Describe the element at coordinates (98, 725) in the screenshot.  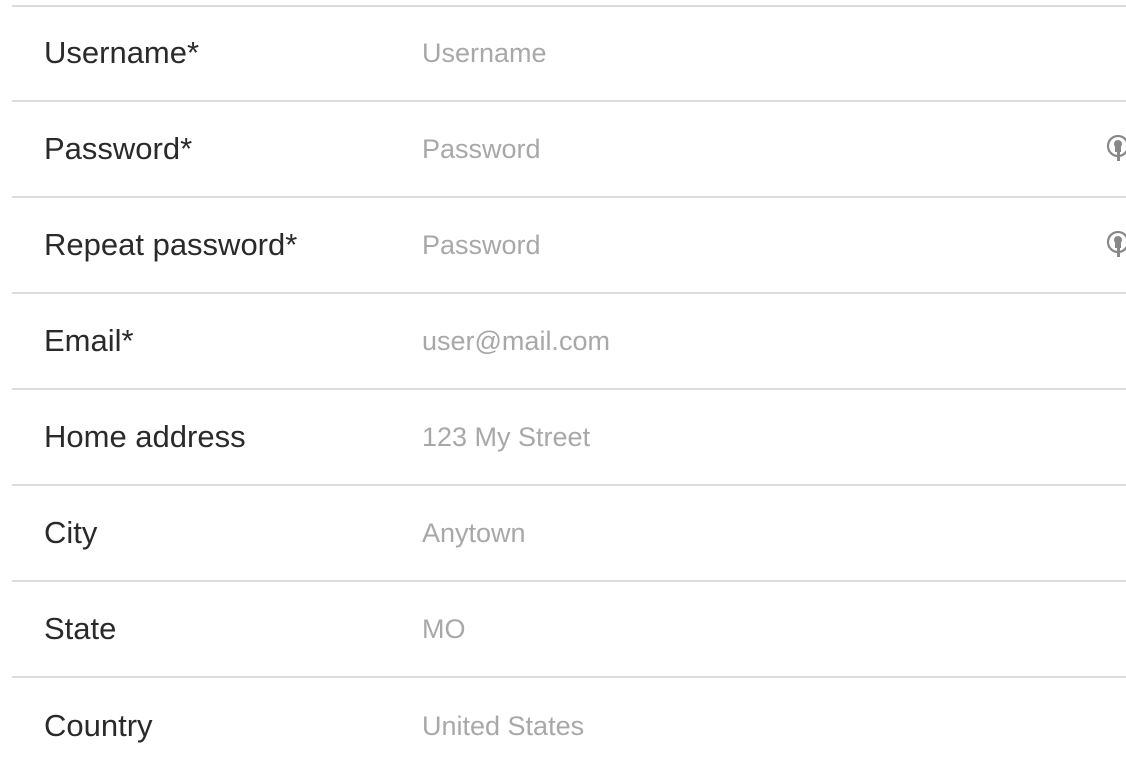
I see `country-label: Country` at that location.